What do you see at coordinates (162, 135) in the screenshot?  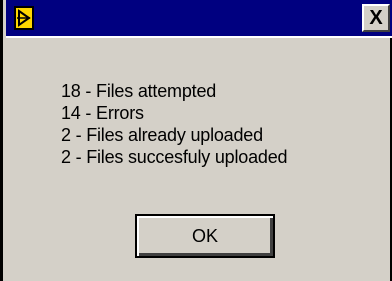 I see `message-files-already-uploaded: 2 - Files already uploaded` at bounding box center [162, 135].